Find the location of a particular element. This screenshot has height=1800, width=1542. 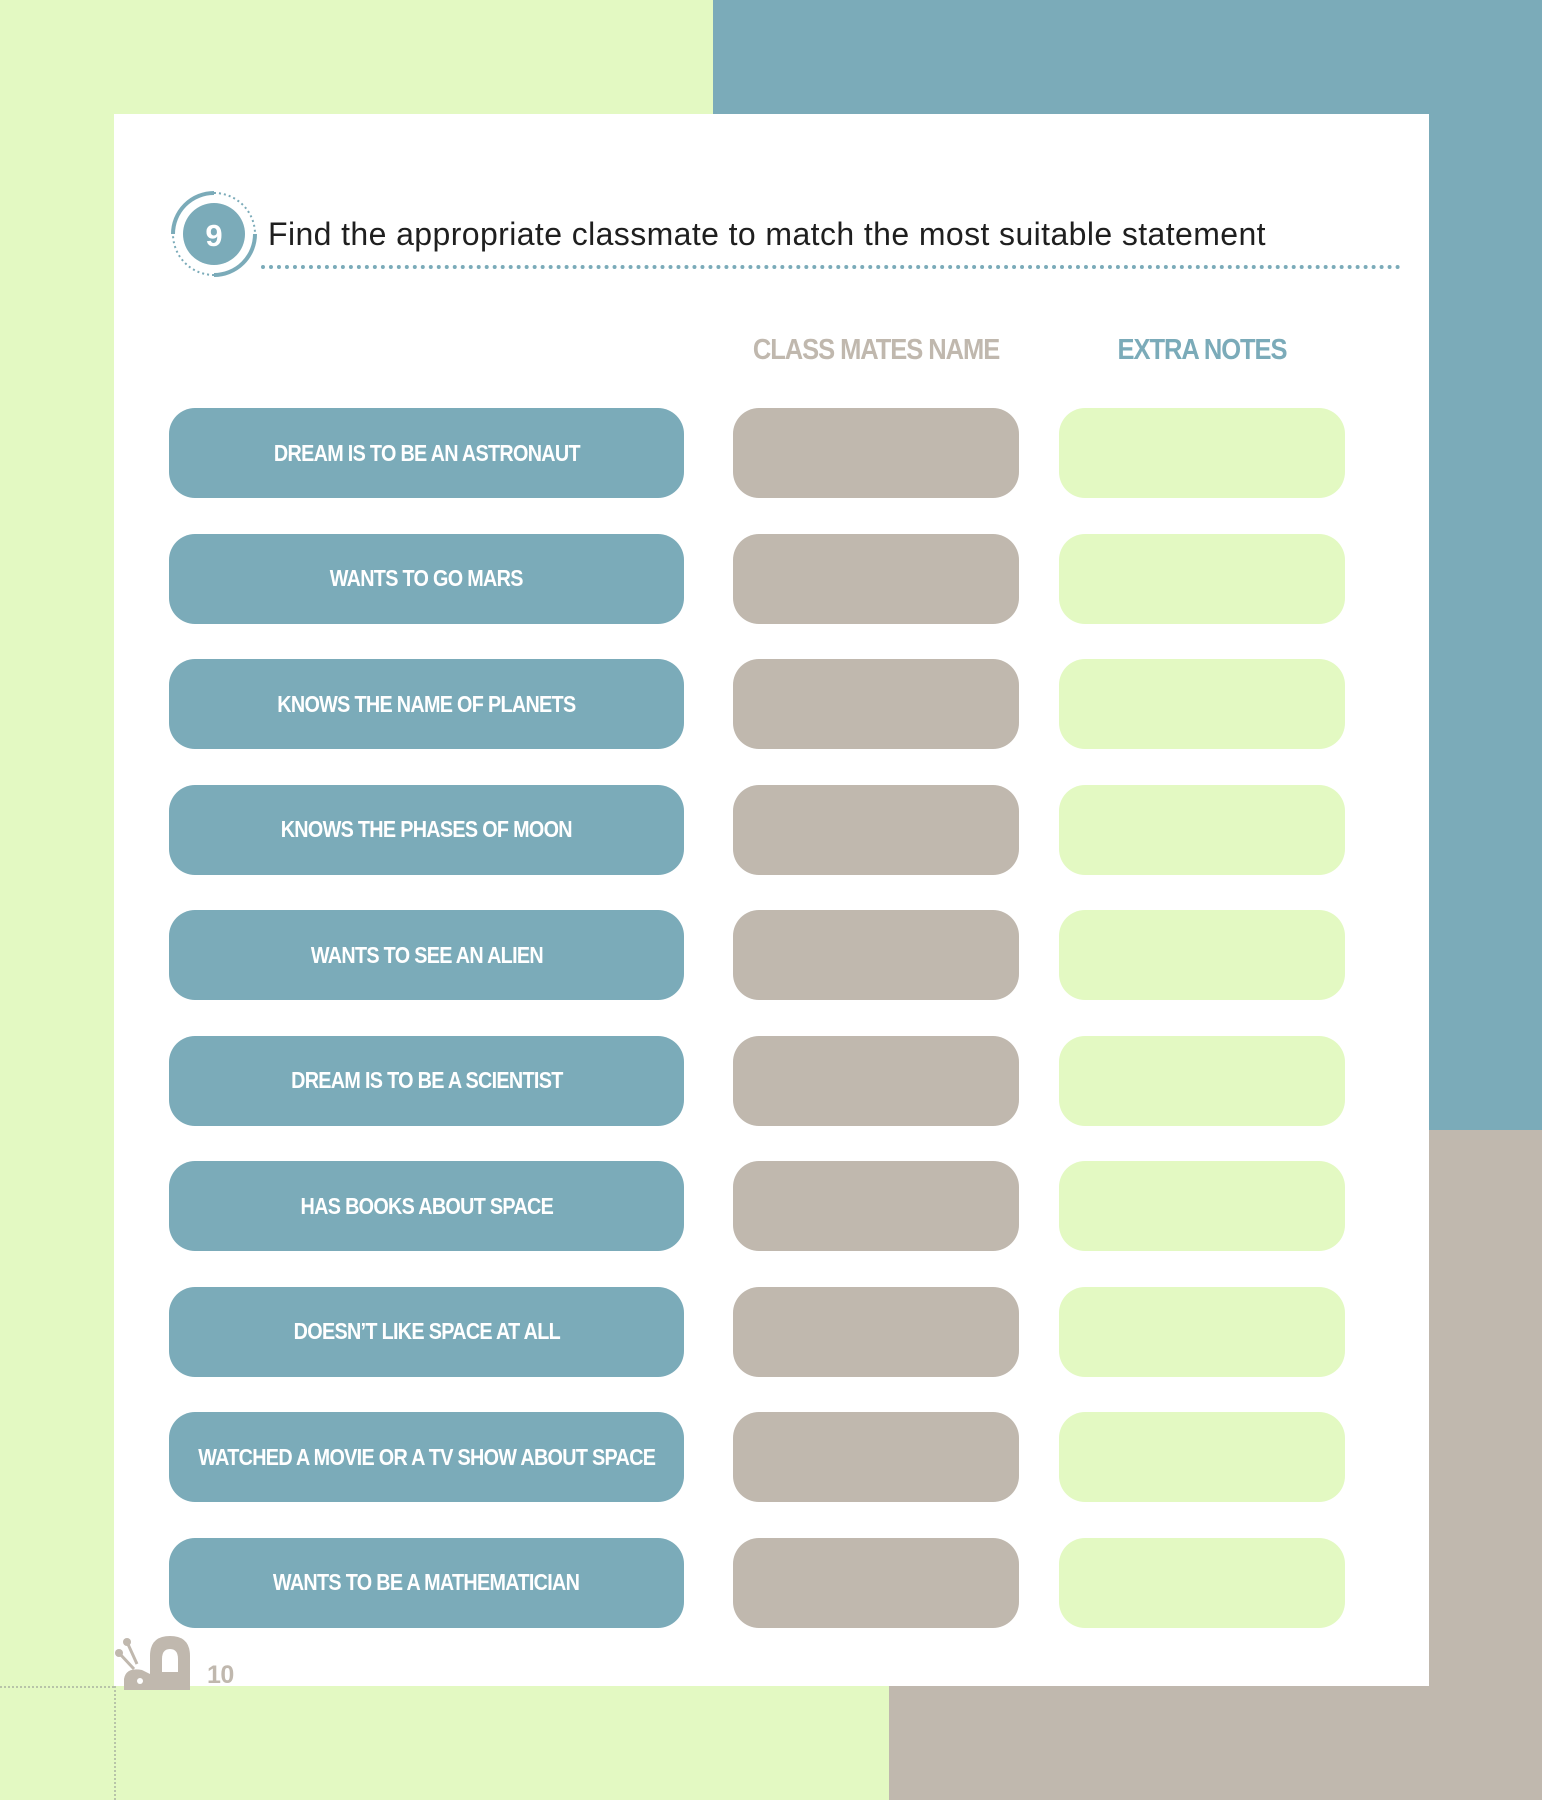

statement-label: DOESN’T LIKE SPACE AT ALL is located at coordinates (426, 1331).